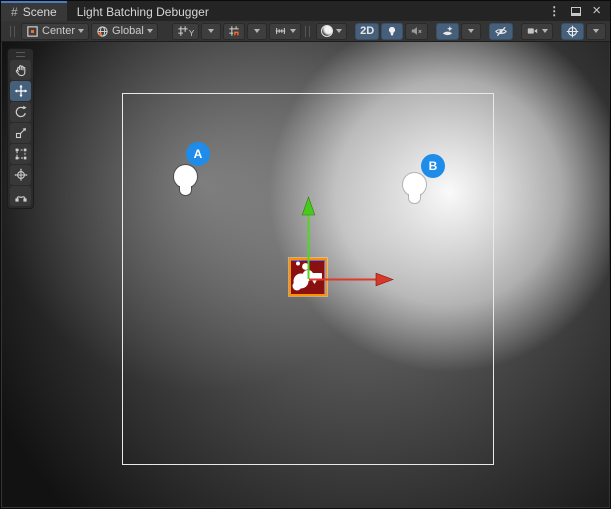 The image size is (611, 509). Describe the element at coordinates (183, 31) in the screenshot. I see `grid-icon` at that location.